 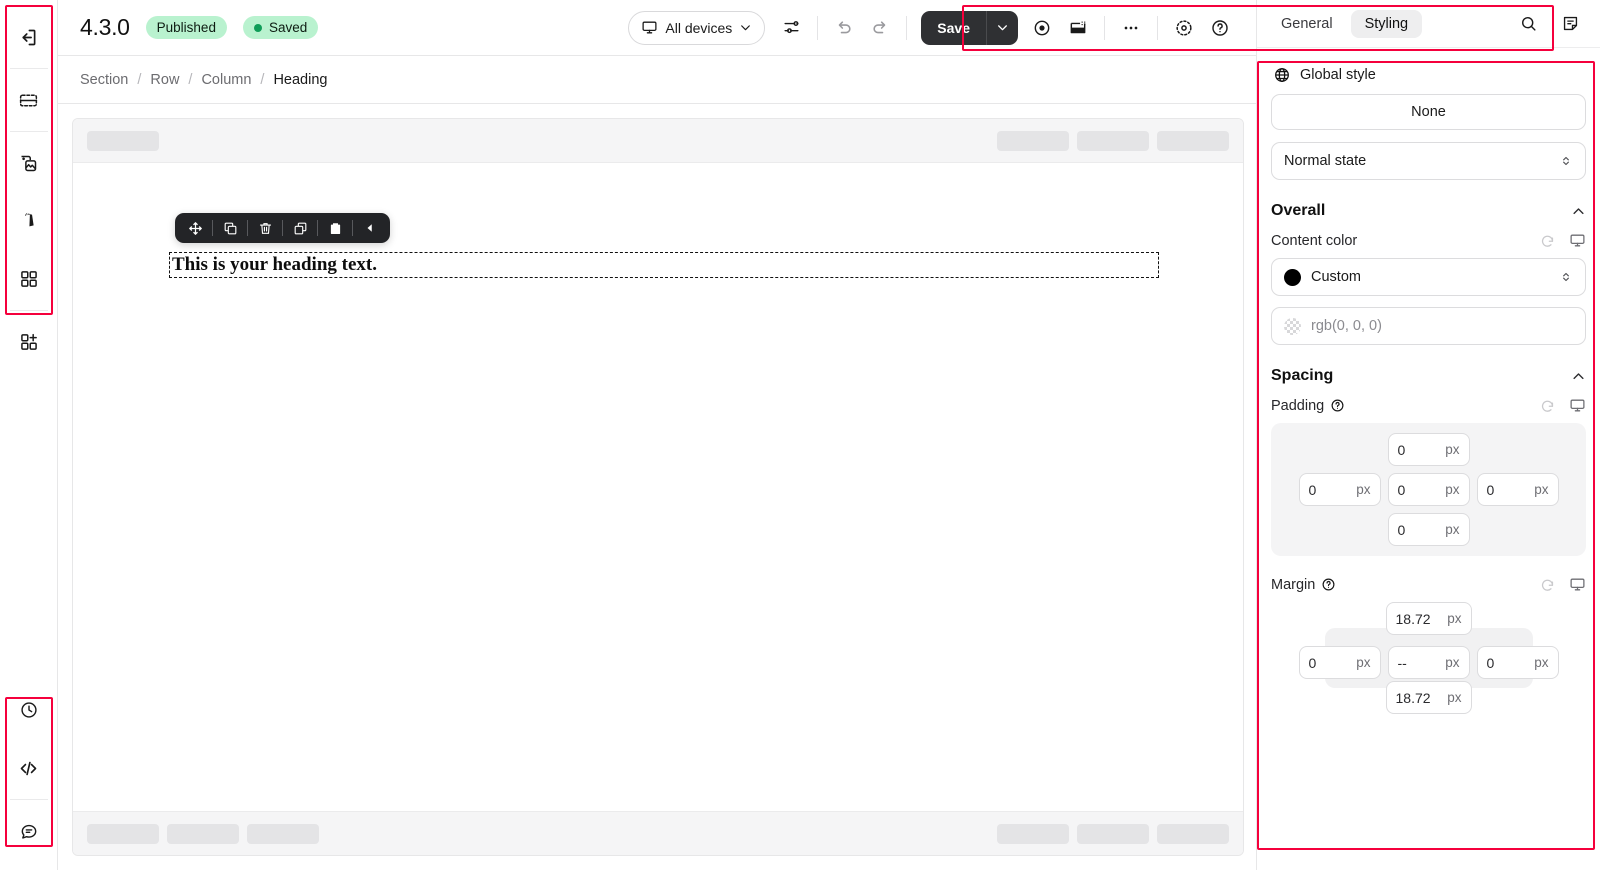 I want to click on state-select-value: Normal state, so click(x=1325, y=161).